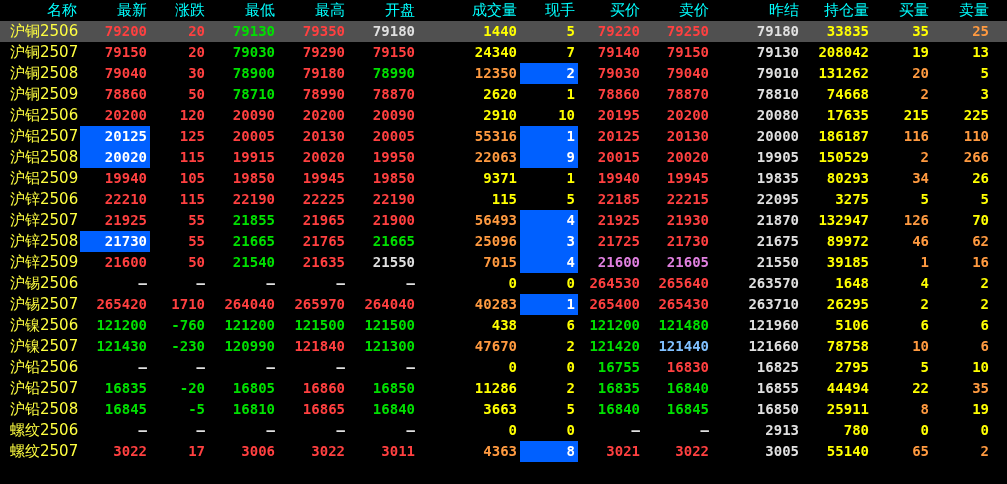  Describe the element at coordinates (980, 241) in the screenshot. I see `table-cell: 62` at that location.